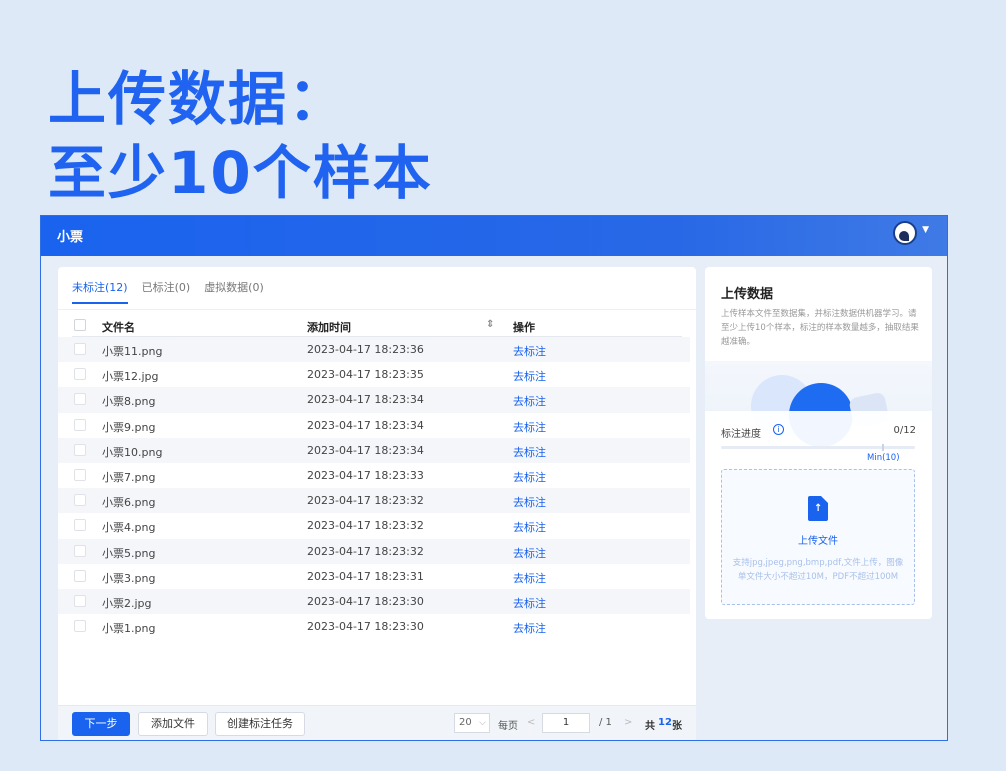 The image size is (1006, 771). I want to click on prev-page-icon: <, so click(531, 722).